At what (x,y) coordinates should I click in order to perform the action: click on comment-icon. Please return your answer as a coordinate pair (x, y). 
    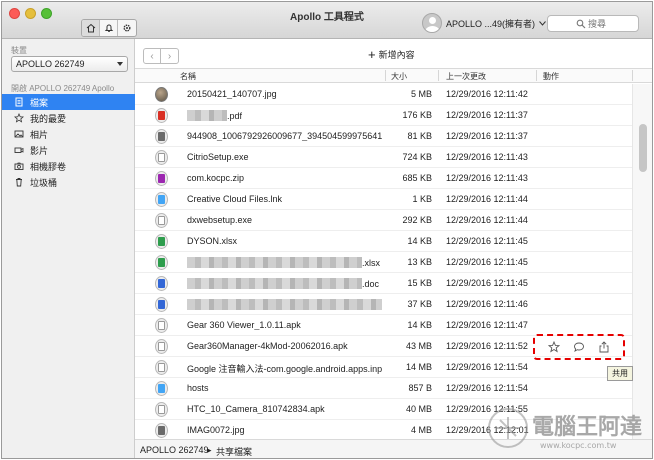
    Looking at the image, I should click on (579, 347).